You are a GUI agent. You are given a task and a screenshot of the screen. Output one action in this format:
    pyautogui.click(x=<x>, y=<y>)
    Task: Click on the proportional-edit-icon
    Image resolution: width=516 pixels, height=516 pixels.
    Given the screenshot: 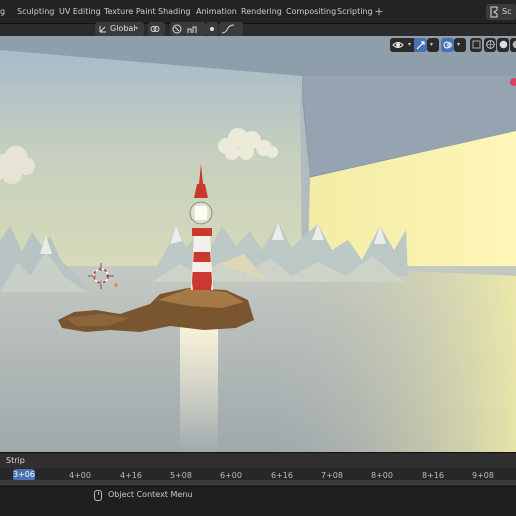 What is the action you would take?
    pyautogui.click(x=212, y=29)
    